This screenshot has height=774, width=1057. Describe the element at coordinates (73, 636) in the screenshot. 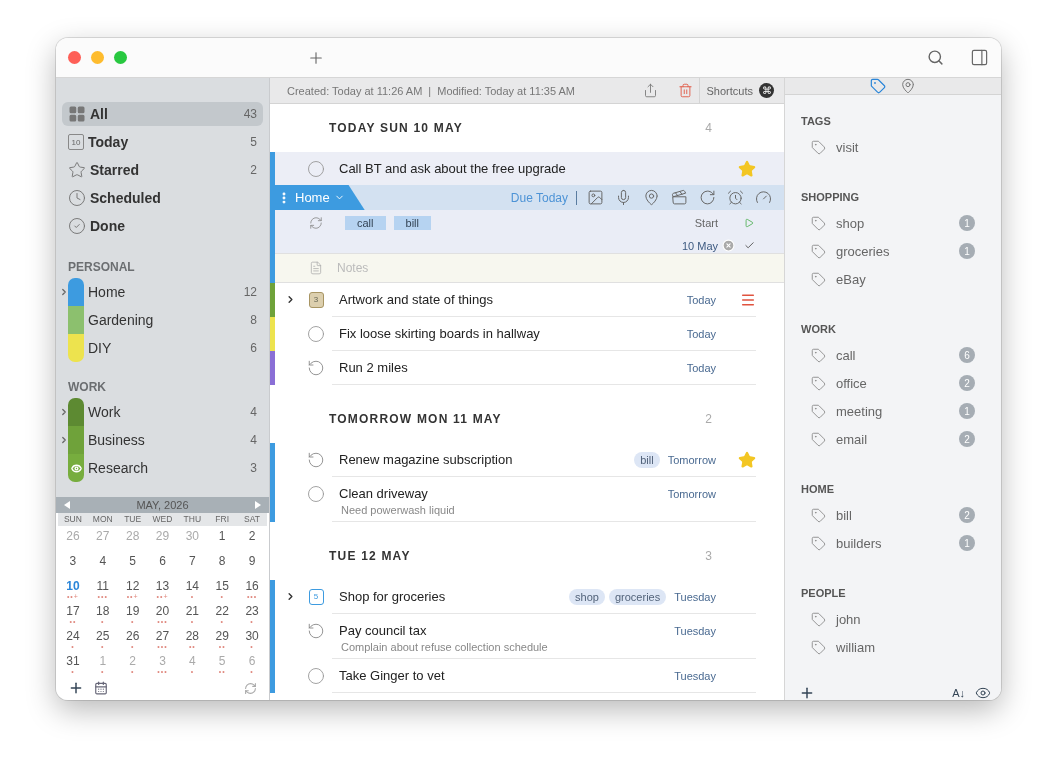

I see `calendar-day: 24` at that location.